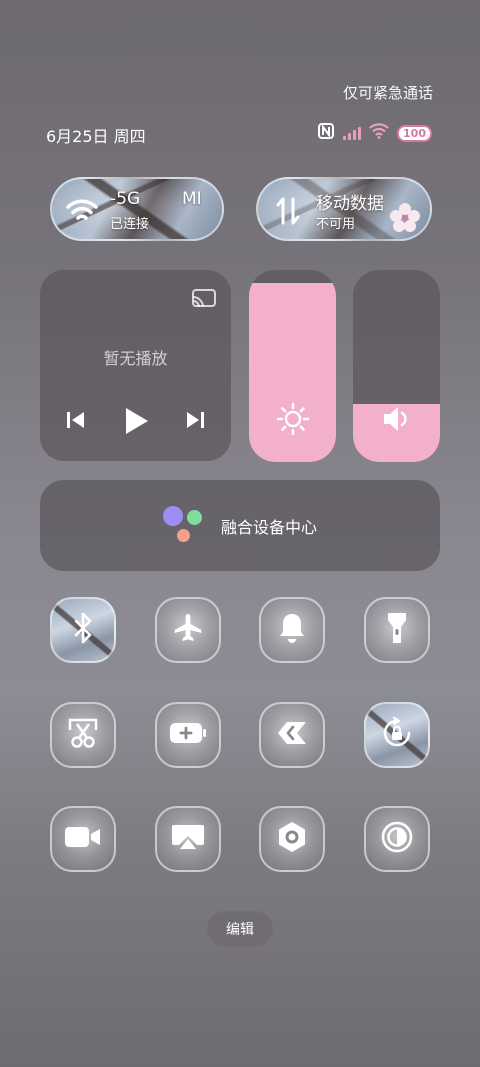 The height and width of the screenshot is (1067, 480). I want to click on battery-saver-icon, so click(188, 735).